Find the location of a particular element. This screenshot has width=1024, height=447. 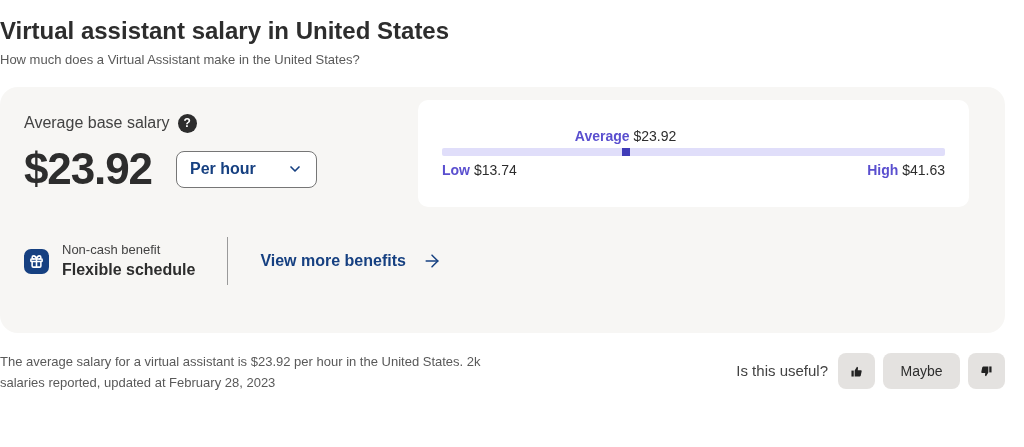

thumbs-up-icon is located at coordinates (856, 371).